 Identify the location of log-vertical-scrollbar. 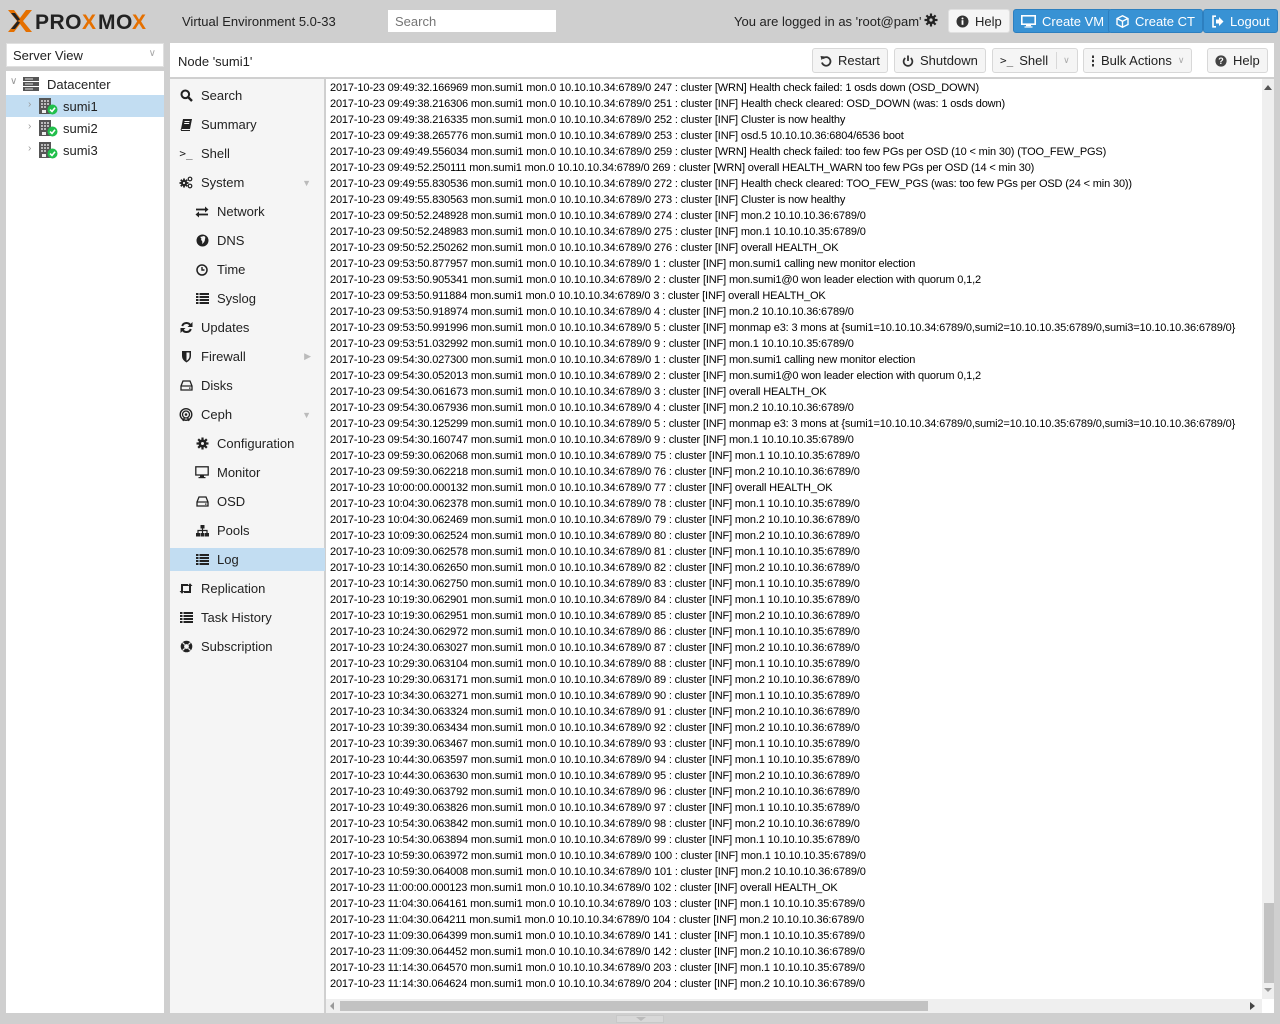
(1268, 539).